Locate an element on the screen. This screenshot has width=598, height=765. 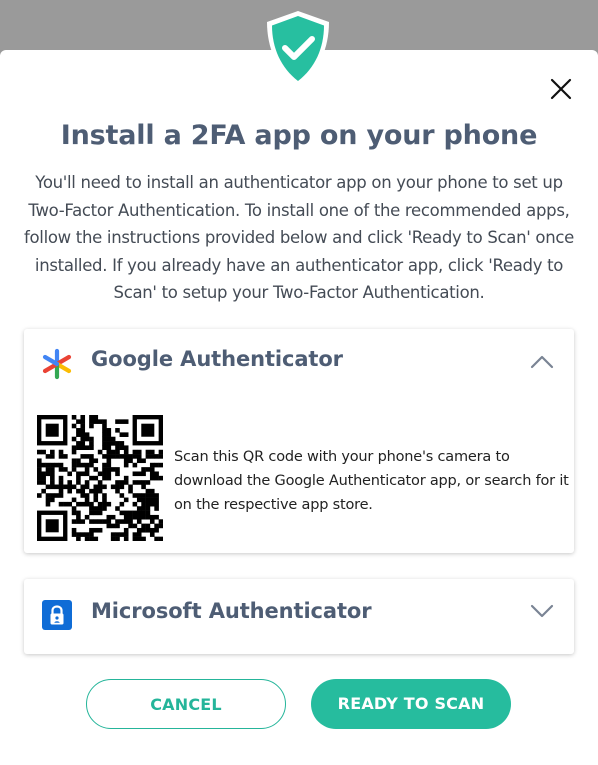
google-authenticator-icon is located at coordinates (57, 364).